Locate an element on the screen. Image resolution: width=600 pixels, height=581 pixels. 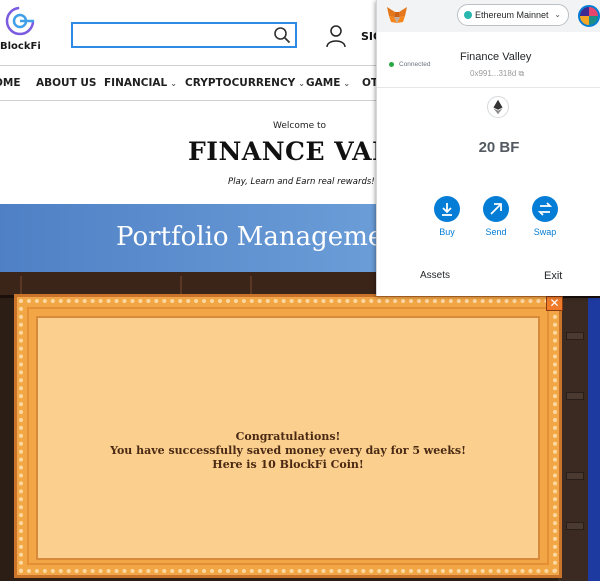
wallet-header: Ethereum Mainnet ⌄ is located at coordinates (488, 16).